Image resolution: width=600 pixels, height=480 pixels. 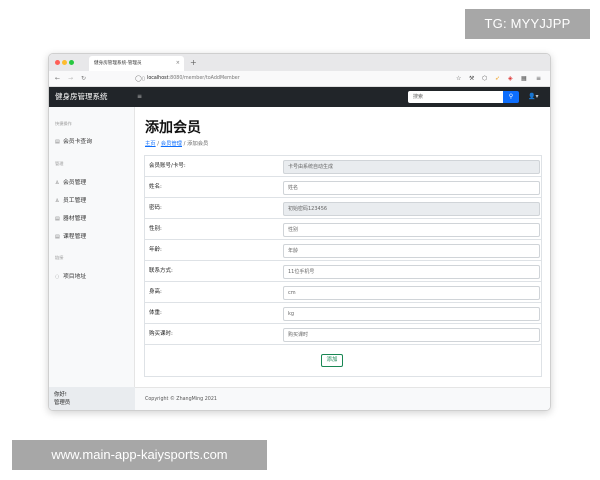 What do you see at coordinates (204, 78) in the screenshot?
I see `url-path: :8080/member/toAddMember` at bounding box center [204, 78].